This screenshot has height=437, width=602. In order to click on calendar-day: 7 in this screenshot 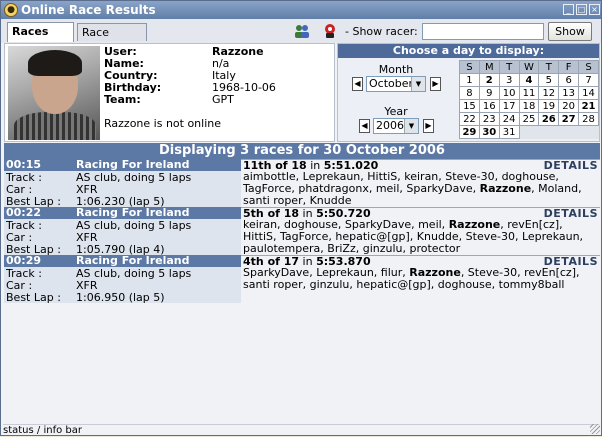, I will do `click(588, 80)`.